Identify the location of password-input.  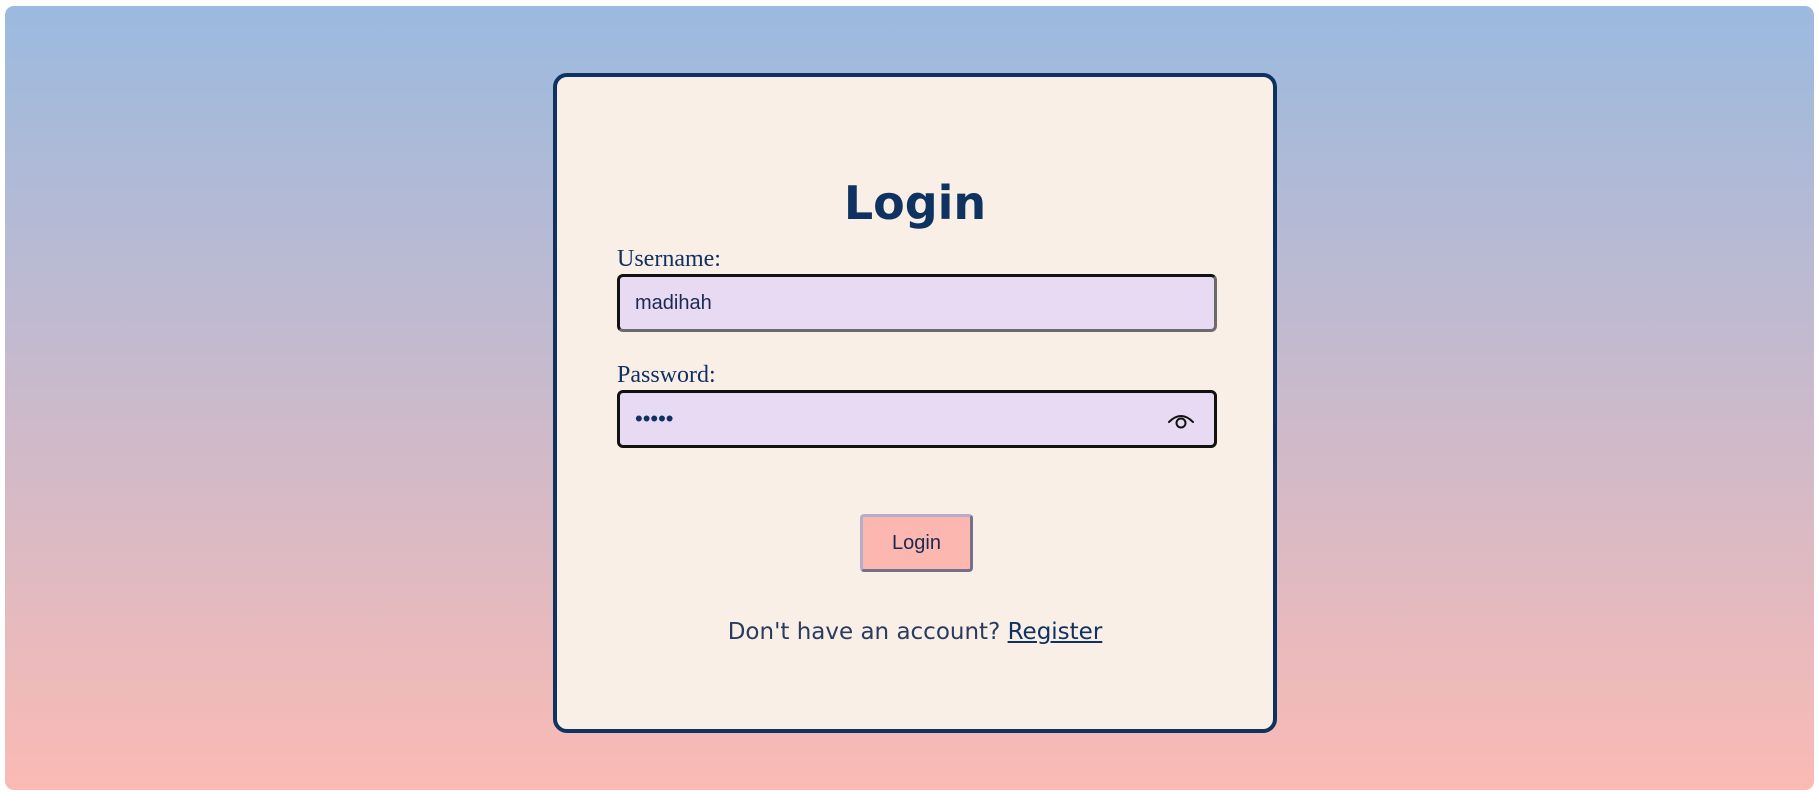
(905, 419).